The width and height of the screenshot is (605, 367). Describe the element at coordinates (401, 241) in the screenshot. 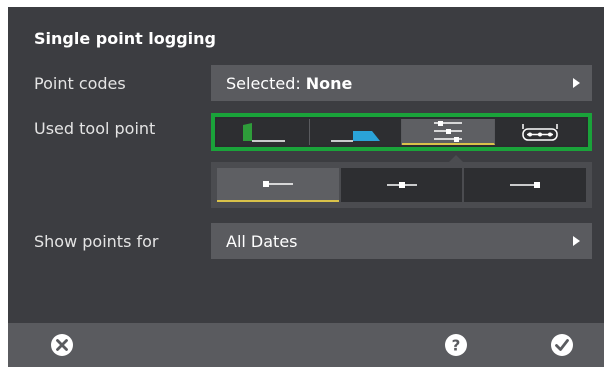

I see `show-points-for-select: All Dates` at that location.